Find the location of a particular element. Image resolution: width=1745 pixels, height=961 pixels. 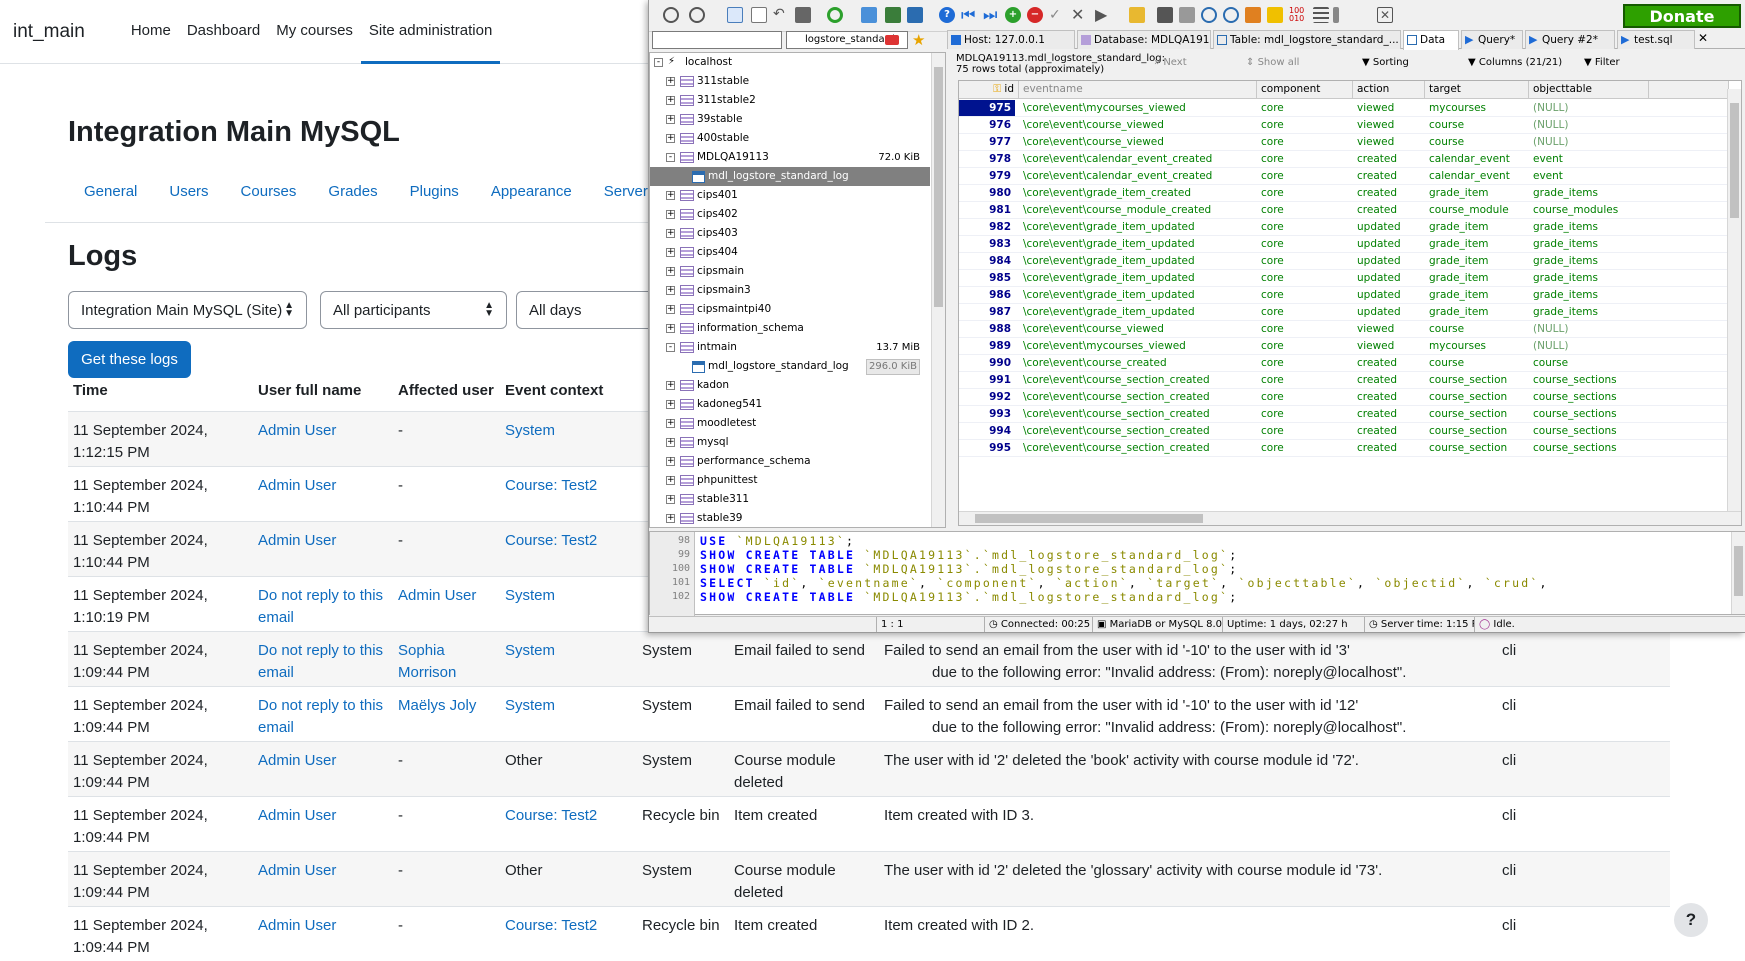

grid-column-header: action is located at coordinates (1389, 90).